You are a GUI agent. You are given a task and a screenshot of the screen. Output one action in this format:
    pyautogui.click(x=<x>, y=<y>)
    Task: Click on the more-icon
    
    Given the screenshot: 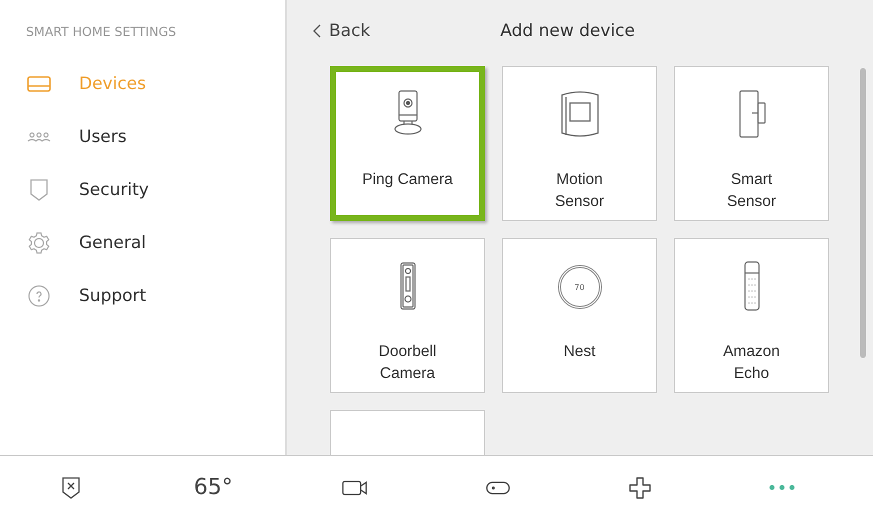 What is the action you would take?
    pyautogui.click(x=781, y=487)
    